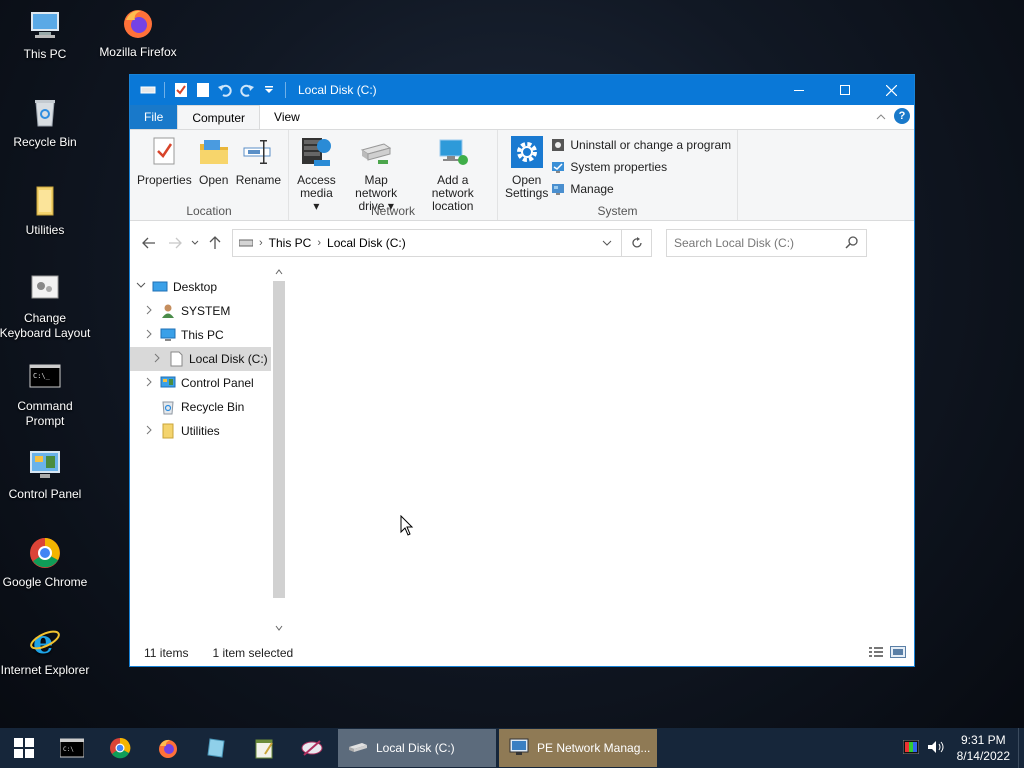 This screenshot has width=1024, height=768. Describe the element at coordinates (138, 23) in the screenshot. I see `firefox-icon` at that location.